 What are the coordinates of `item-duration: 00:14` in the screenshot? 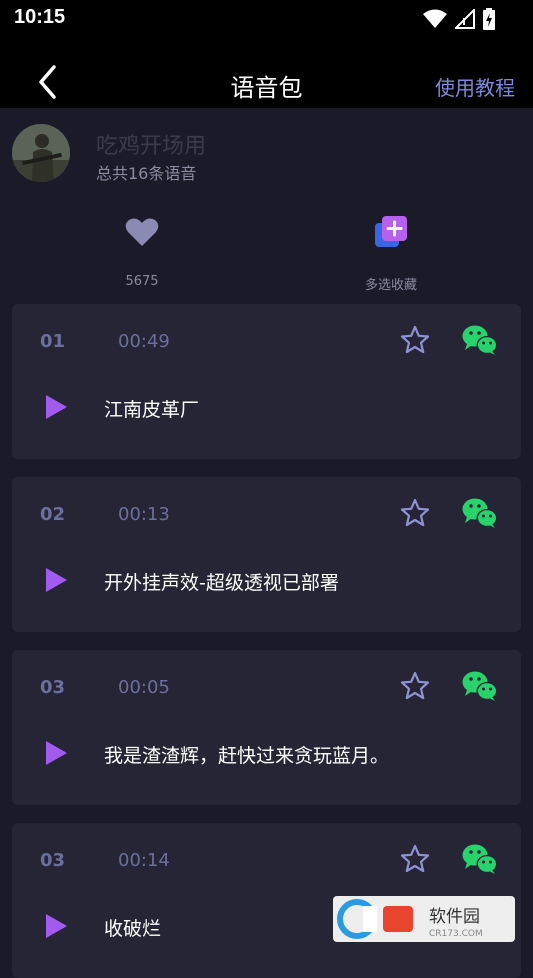 It's located at (144, 860).